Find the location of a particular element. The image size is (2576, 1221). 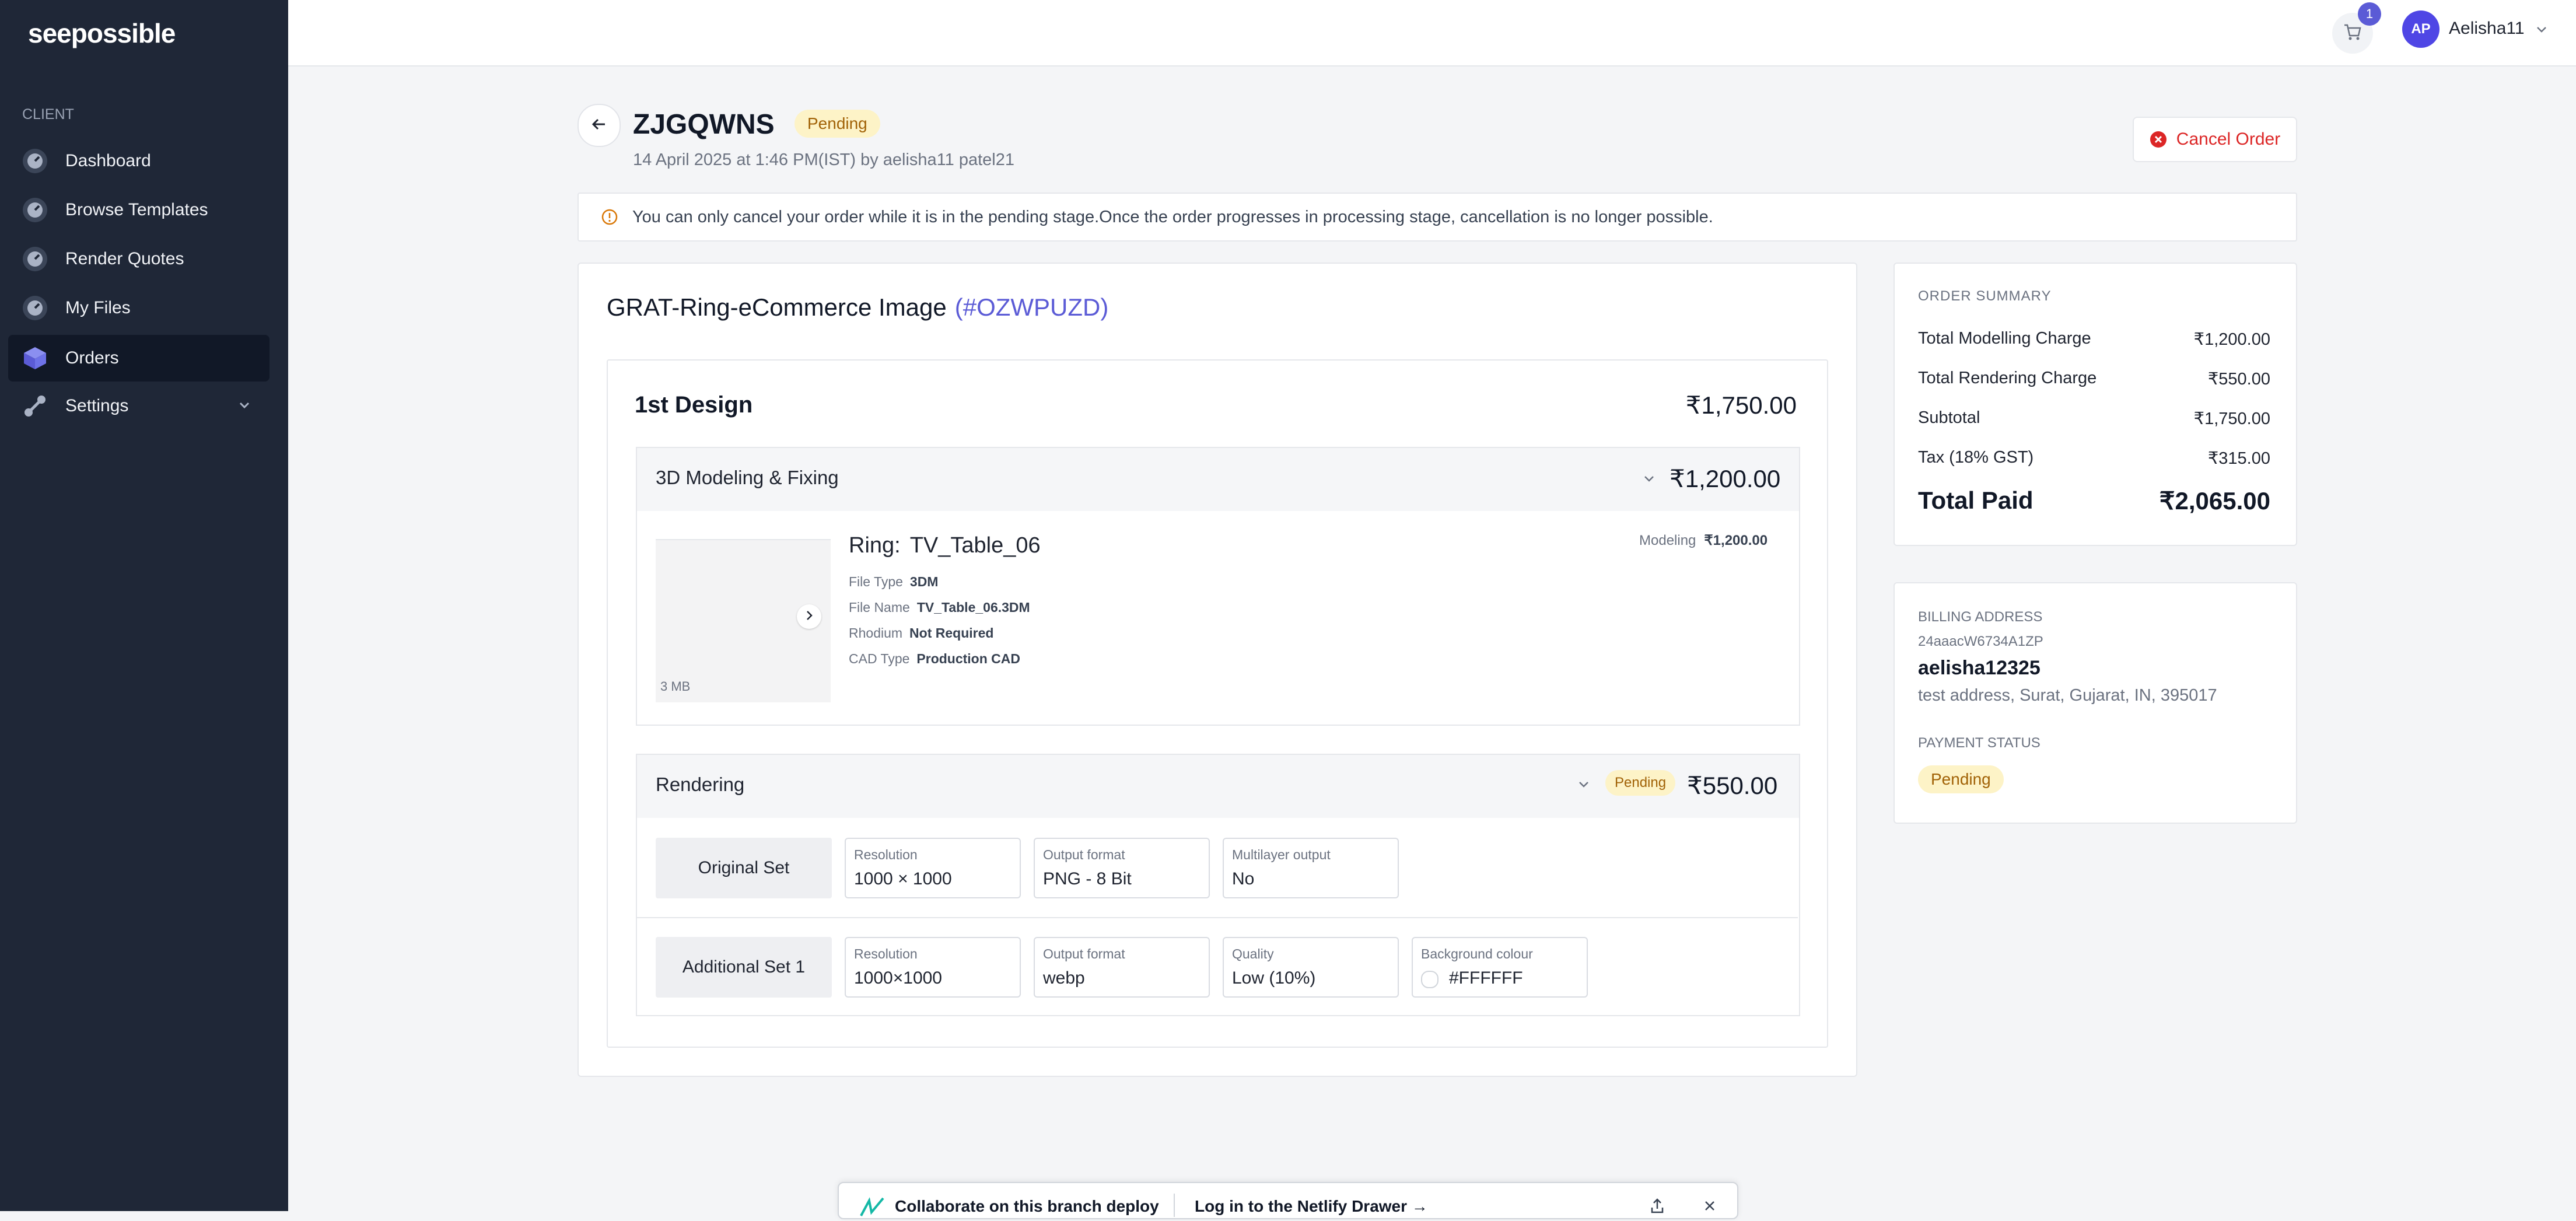

multilayer-output-field: Multilayer output No is located at coordinates (1311, 868).